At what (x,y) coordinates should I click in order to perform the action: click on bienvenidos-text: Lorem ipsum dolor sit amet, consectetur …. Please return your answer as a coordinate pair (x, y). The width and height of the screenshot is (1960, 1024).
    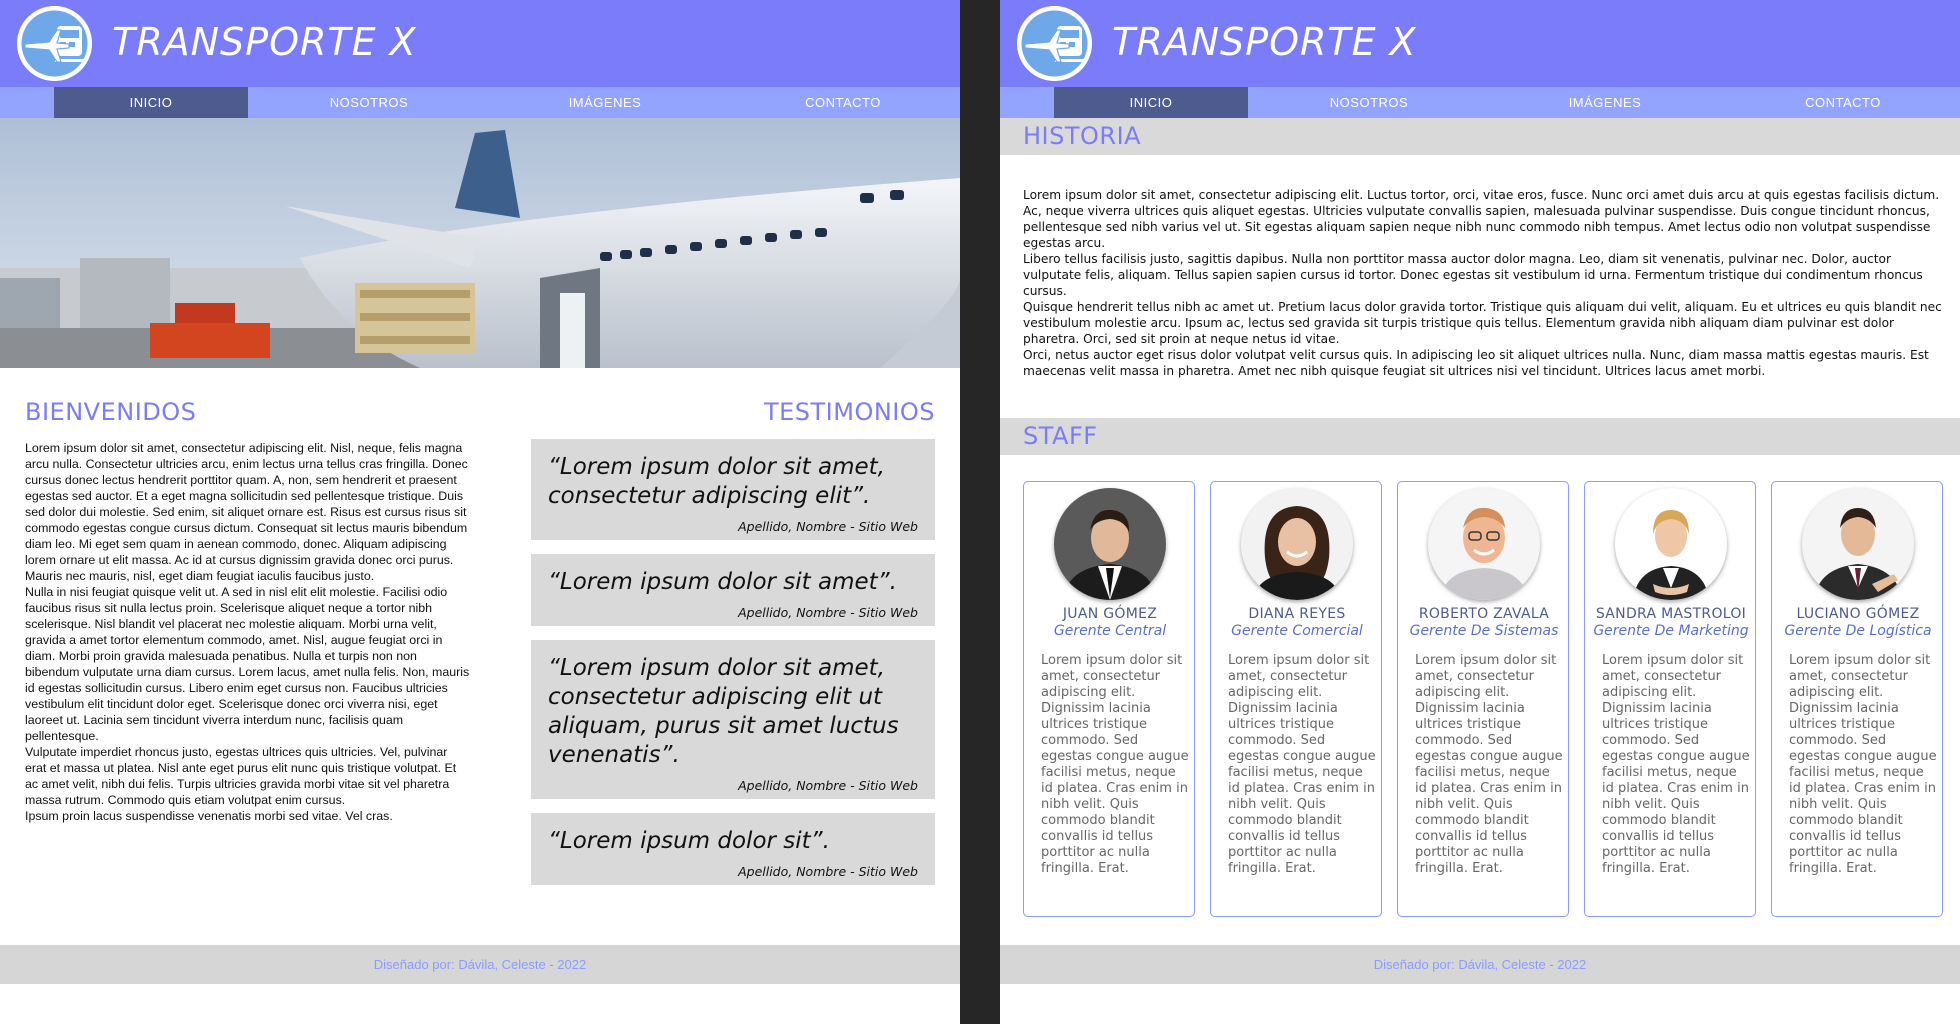
    Looking at the image, I should click on (247, 632).